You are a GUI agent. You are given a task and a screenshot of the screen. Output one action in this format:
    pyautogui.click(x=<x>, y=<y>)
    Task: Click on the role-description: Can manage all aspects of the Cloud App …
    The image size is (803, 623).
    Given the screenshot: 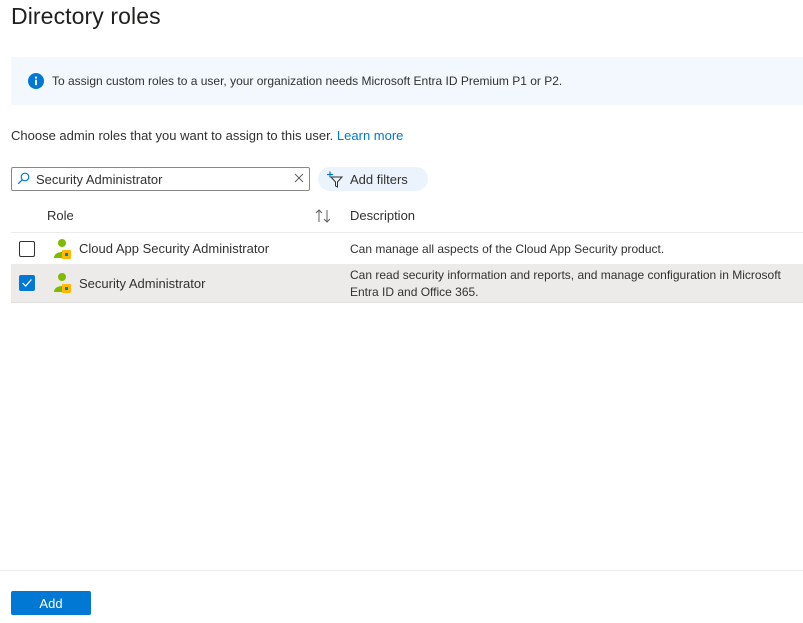 What is the action you would take?
    pyautogui.click(x=507, y=249)
    